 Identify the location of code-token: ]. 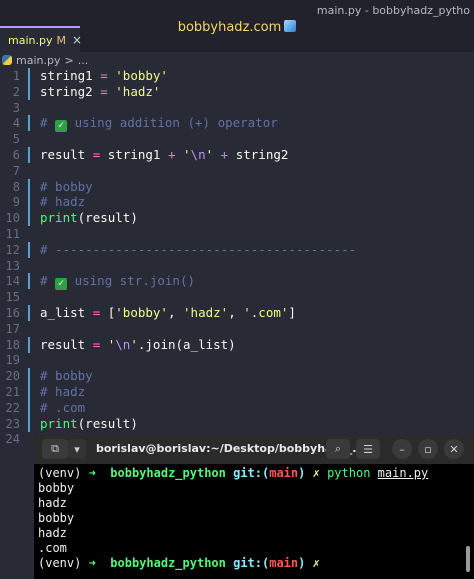
(292, 312).